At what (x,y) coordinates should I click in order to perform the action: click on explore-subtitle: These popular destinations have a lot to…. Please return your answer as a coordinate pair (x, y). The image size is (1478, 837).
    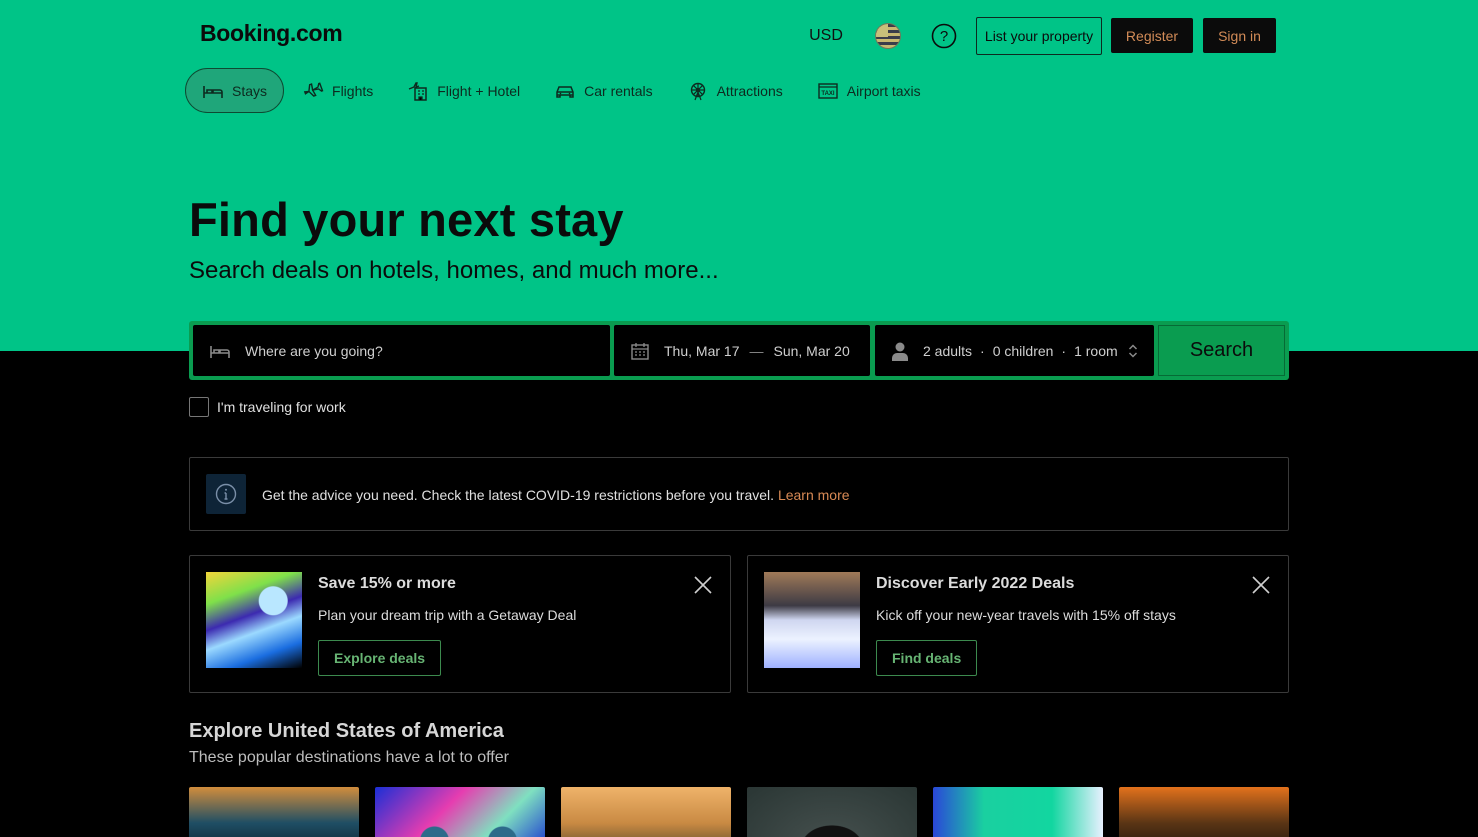
    Looking at the image, I should click on (349, 757).